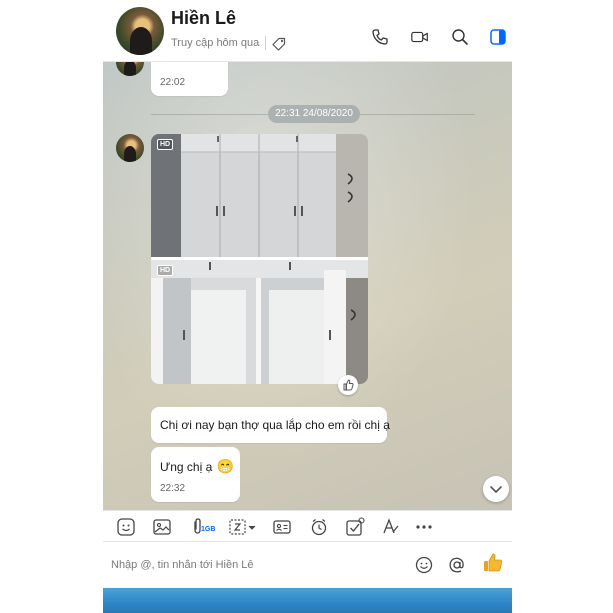 The height and width of the screenshot is (613, 613). I want to click on task-check-icon, so click(355, 527).